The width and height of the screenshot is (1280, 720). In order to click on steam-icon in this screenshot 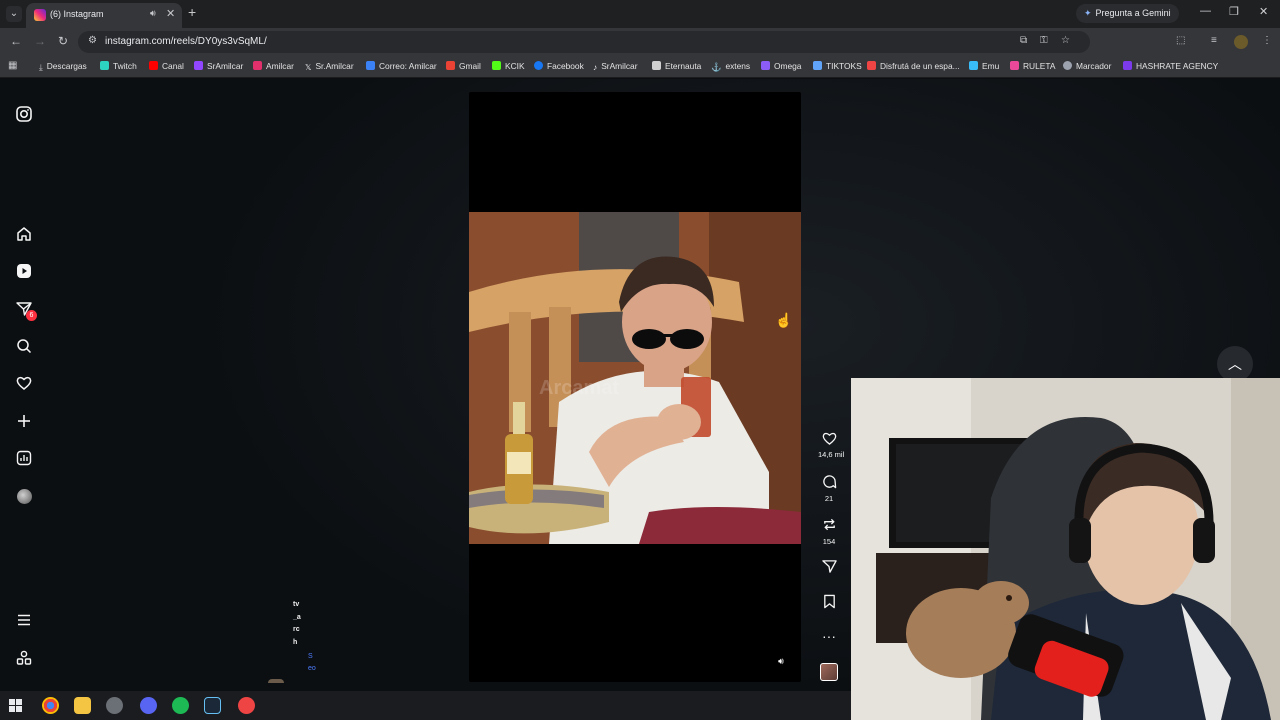, I will do `click(212, 705)`.